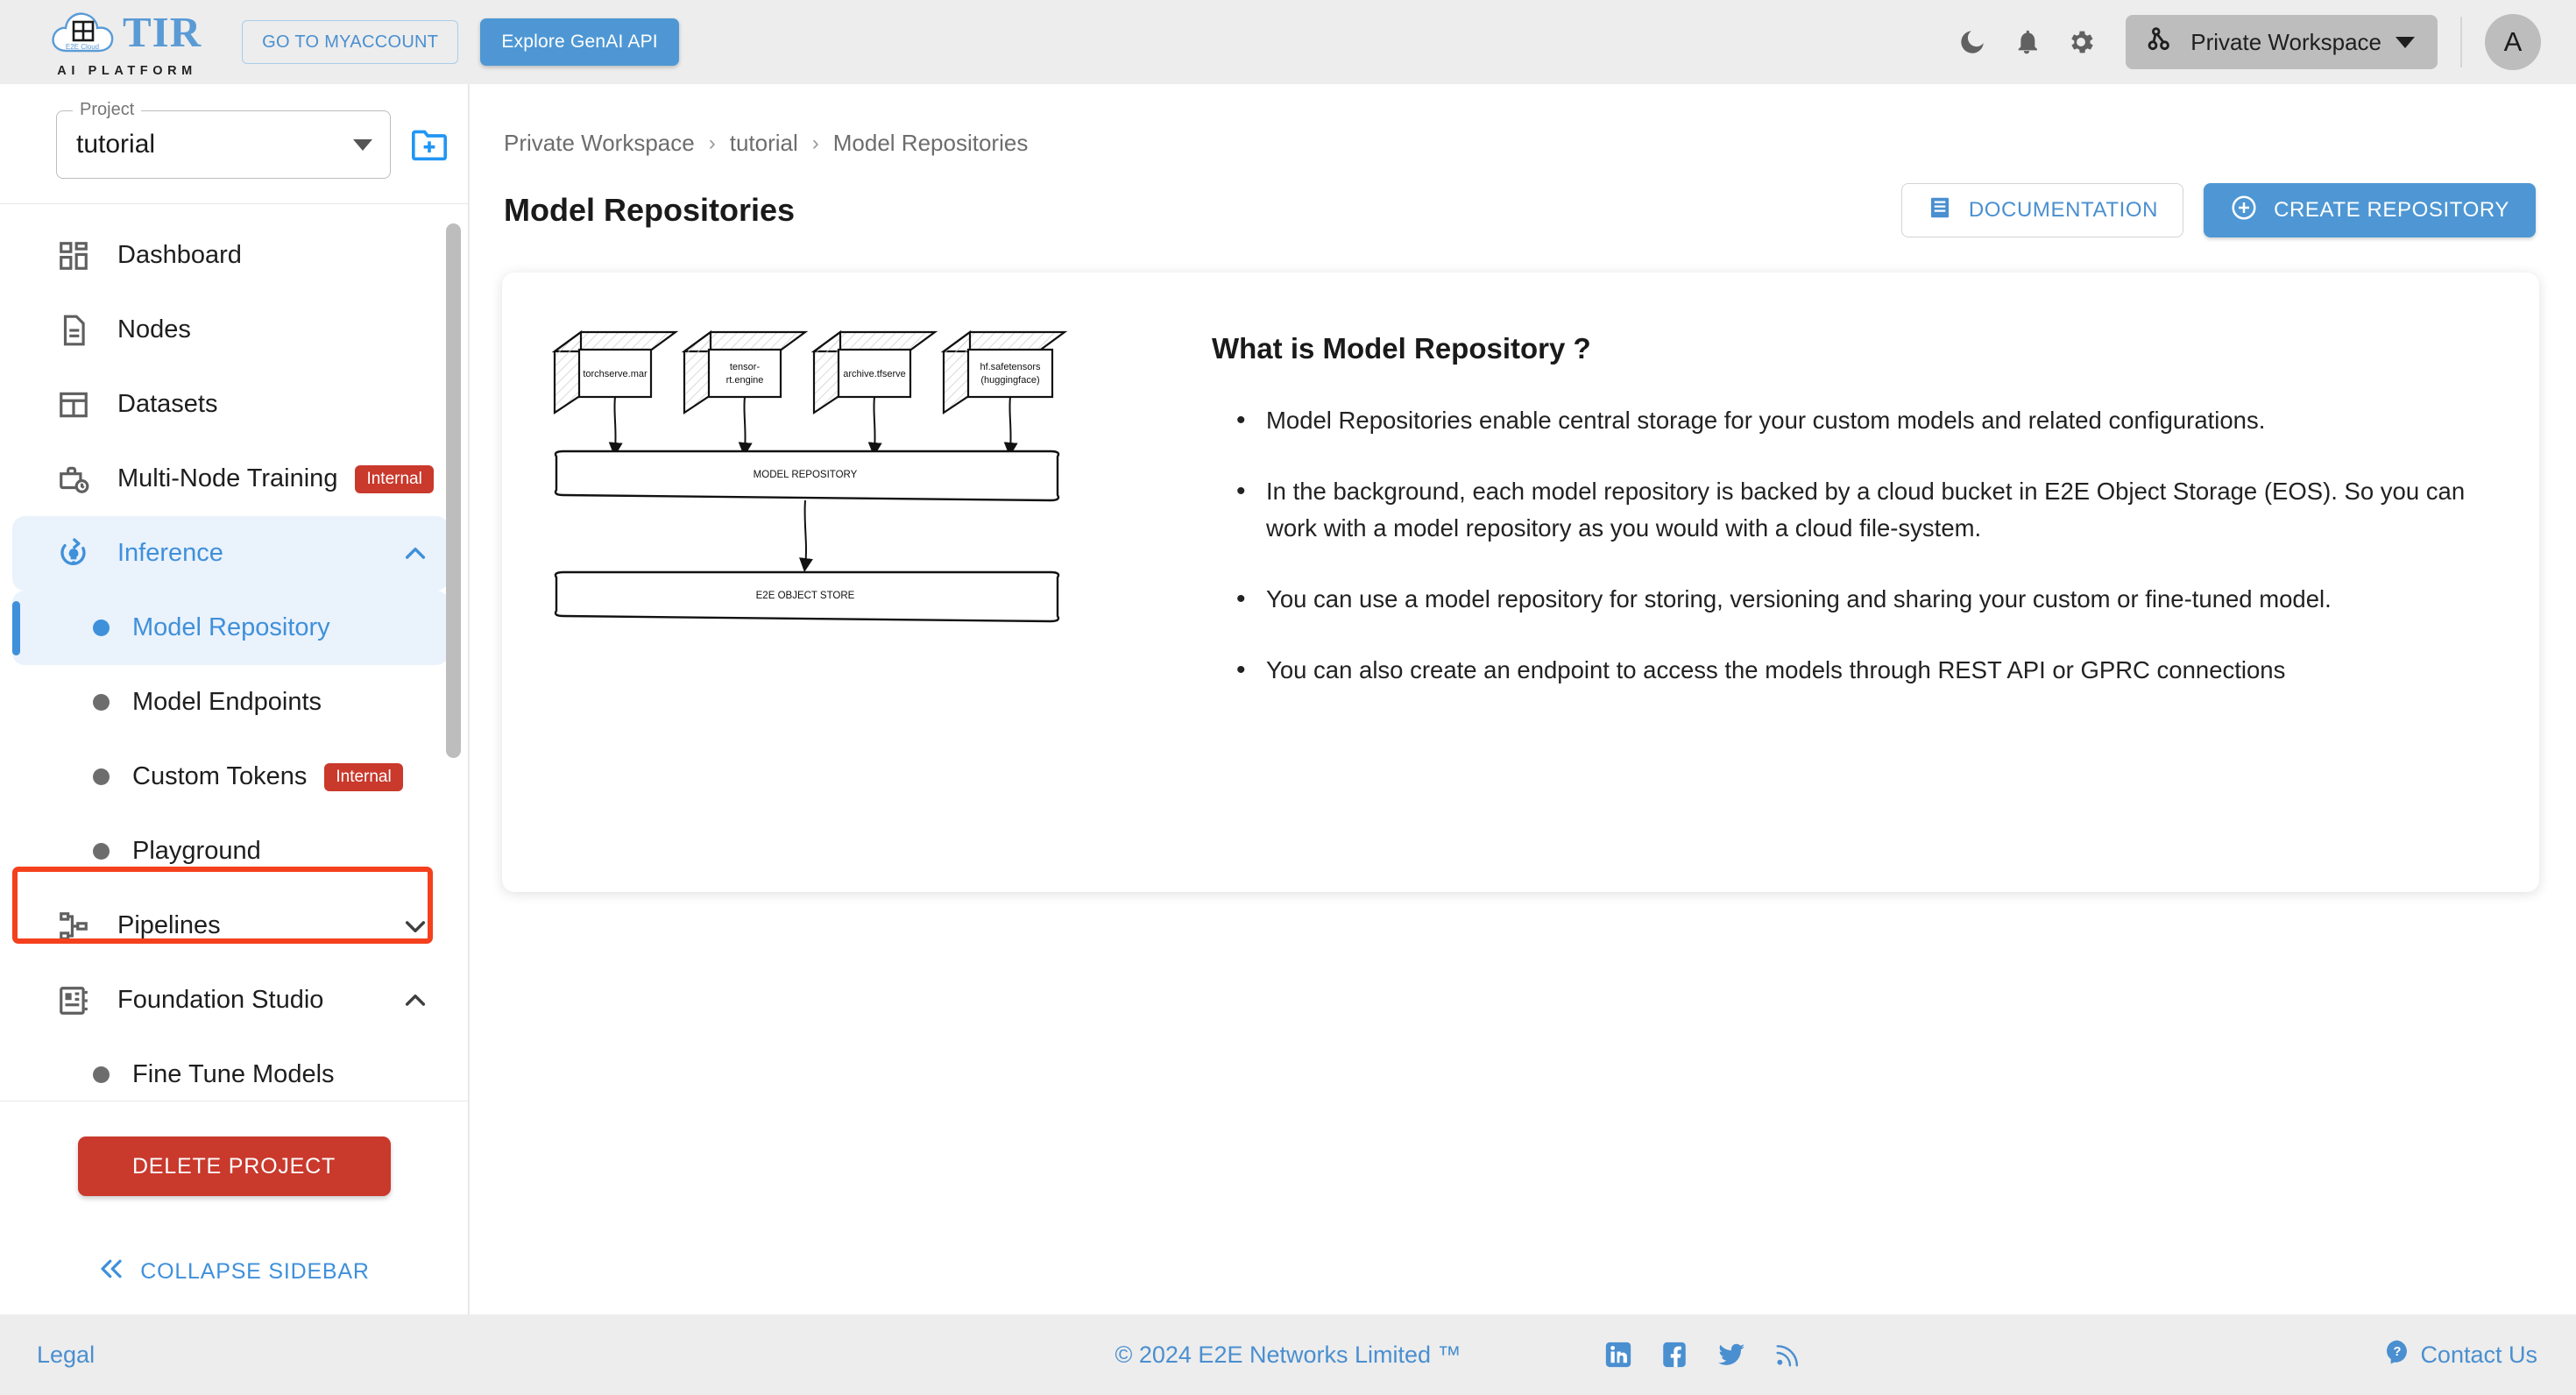 This screenshot has height=1395, width=2576. I want to click on breadcrumb-item-project: tutorial, so click(764, 143).